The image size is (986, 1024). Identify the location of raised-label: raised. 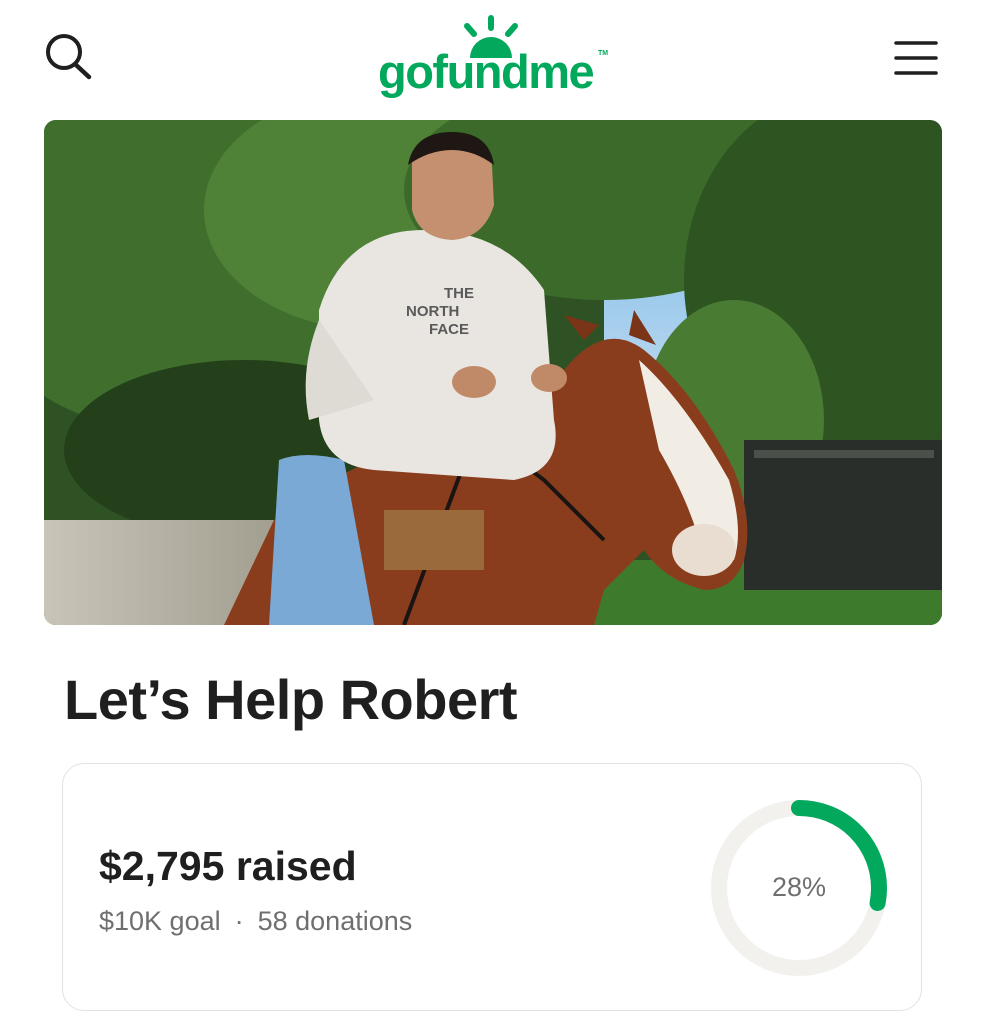
(296, 866).